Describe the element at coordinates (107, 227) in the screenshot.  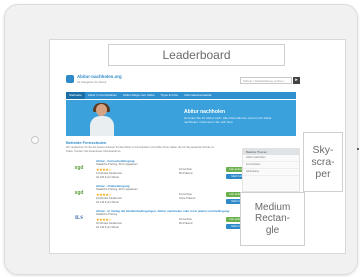
I see `school-detail: Ab 130 € pro Monat` at that location.